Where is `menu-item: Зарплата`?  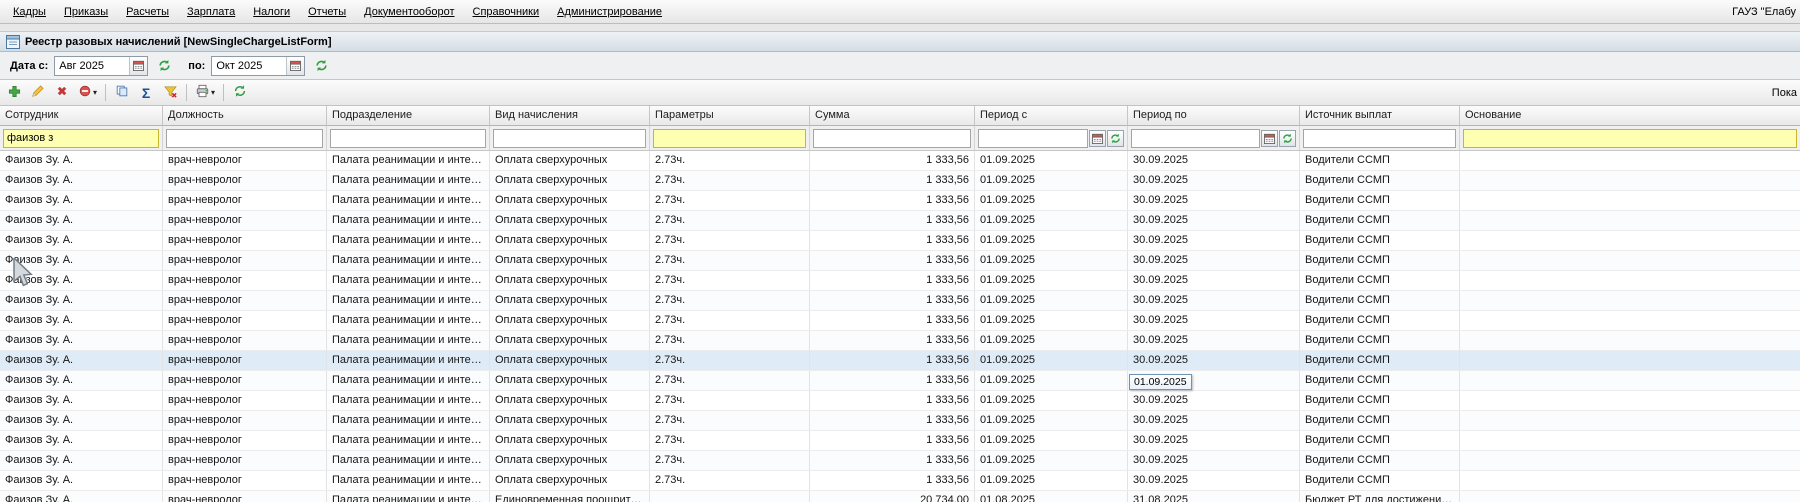 menu-item: Зарплата is located at coordinates (211, 12).